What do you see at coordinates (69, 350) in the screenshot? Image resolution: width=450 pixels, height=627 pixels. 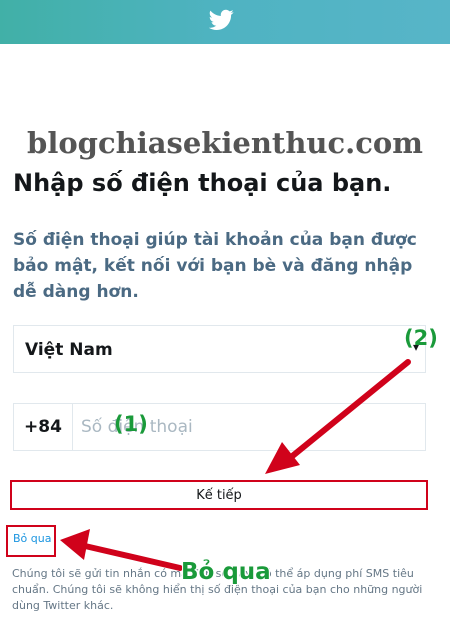 I see `country-value: Việt Nam` at bounding box center [69, 350].